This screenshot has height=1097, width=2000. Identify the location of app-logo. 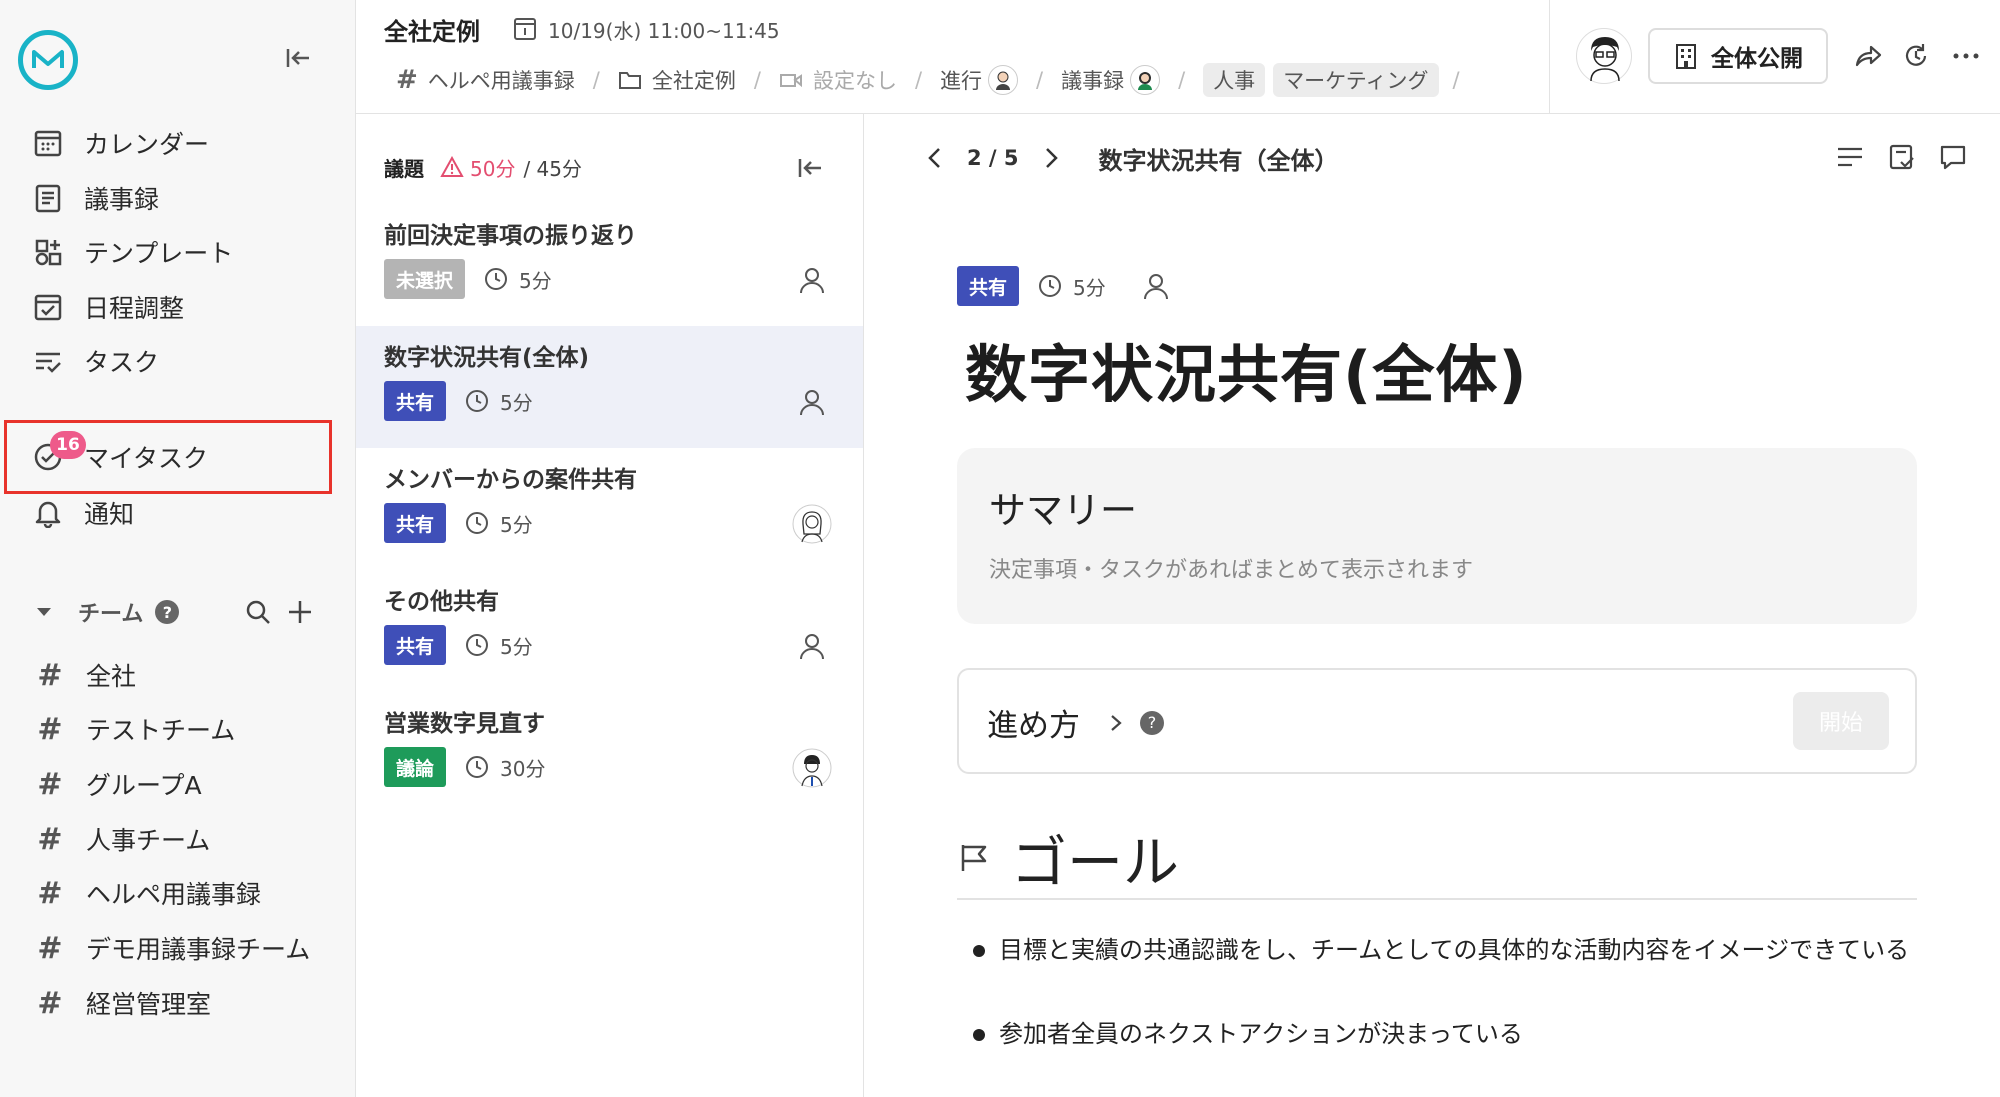
(48, 60).